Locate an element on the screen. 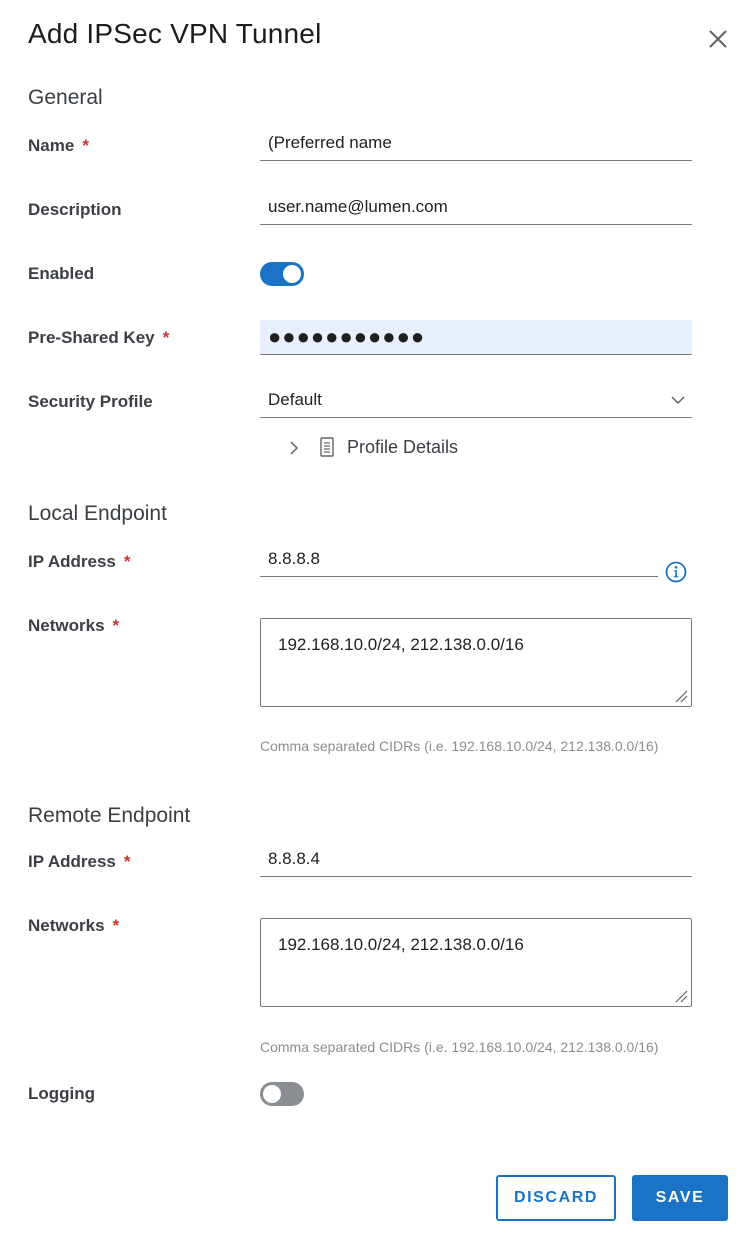 The height and width of the screenshot is (1252, 748). enabled-toggle is located at coordinates (282, 274).